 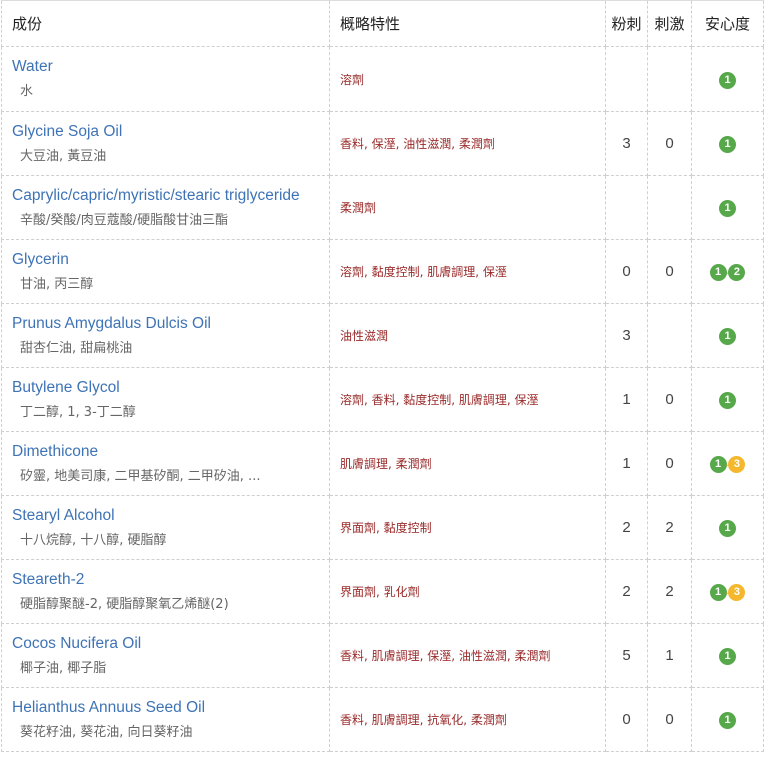 I want to click on features-cell: 香料, 肌膚調理, 保溼, 油性滋潤, 柔潤劑, so click(x=467, y=655).